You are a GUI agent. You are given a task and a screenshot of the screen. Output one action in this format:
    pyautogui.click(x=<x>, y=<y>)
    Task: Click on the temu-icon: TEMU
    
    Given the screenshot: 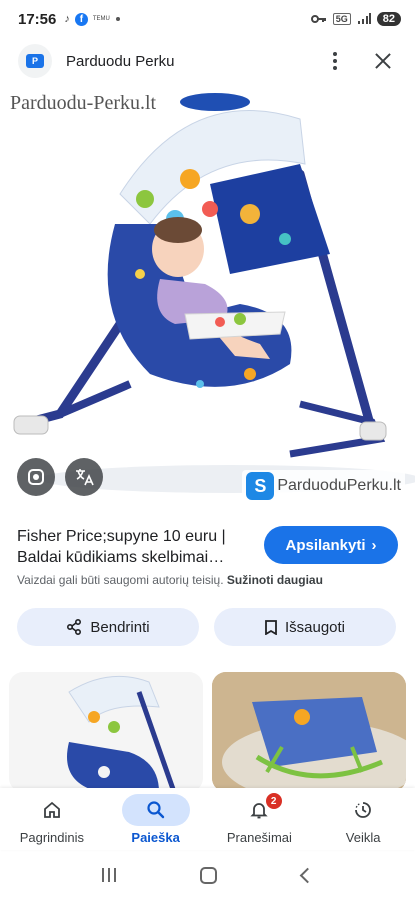 What is the action you would take?
    pyautogui.click(x=101, y=19)
    